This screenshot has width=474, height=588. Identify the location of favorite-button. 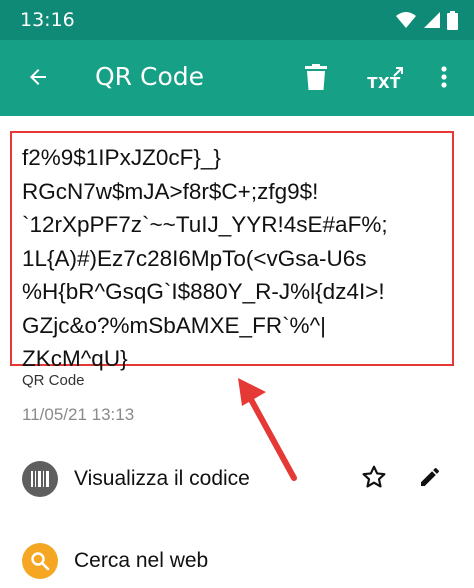
(374, 479).